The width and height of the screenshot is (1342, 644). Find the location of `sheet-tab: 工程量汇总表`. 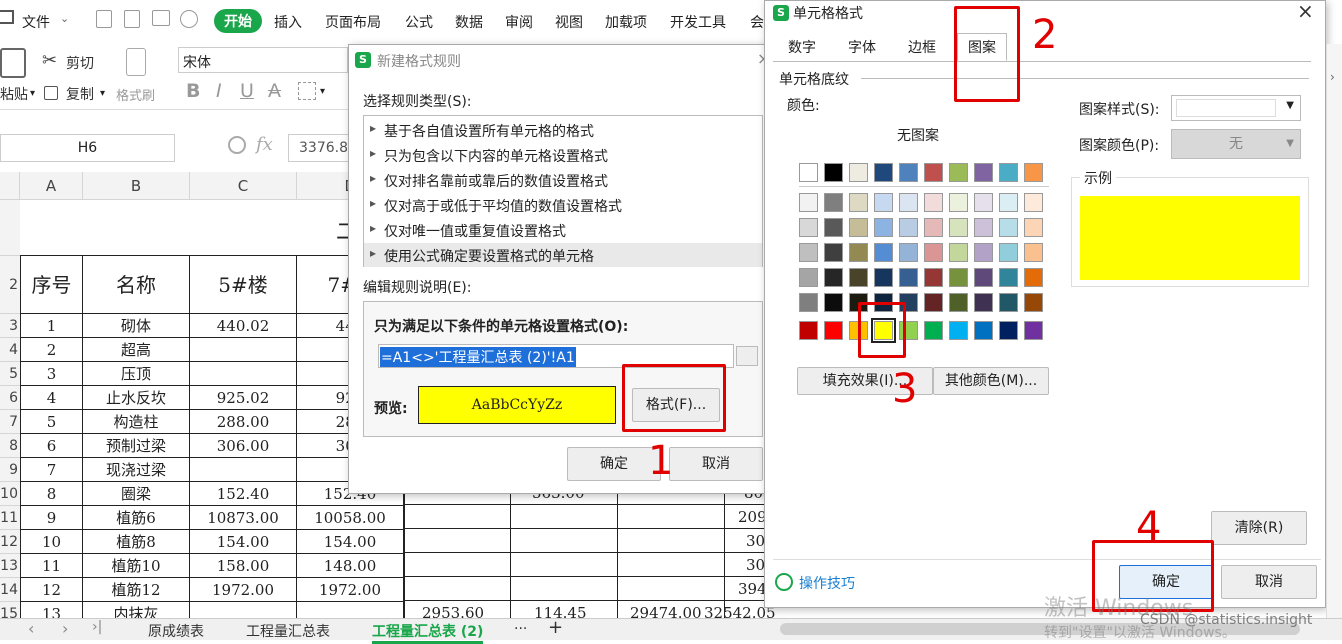

sheet-tab: 工程量汇总表 is located at coordinates (288, 631).